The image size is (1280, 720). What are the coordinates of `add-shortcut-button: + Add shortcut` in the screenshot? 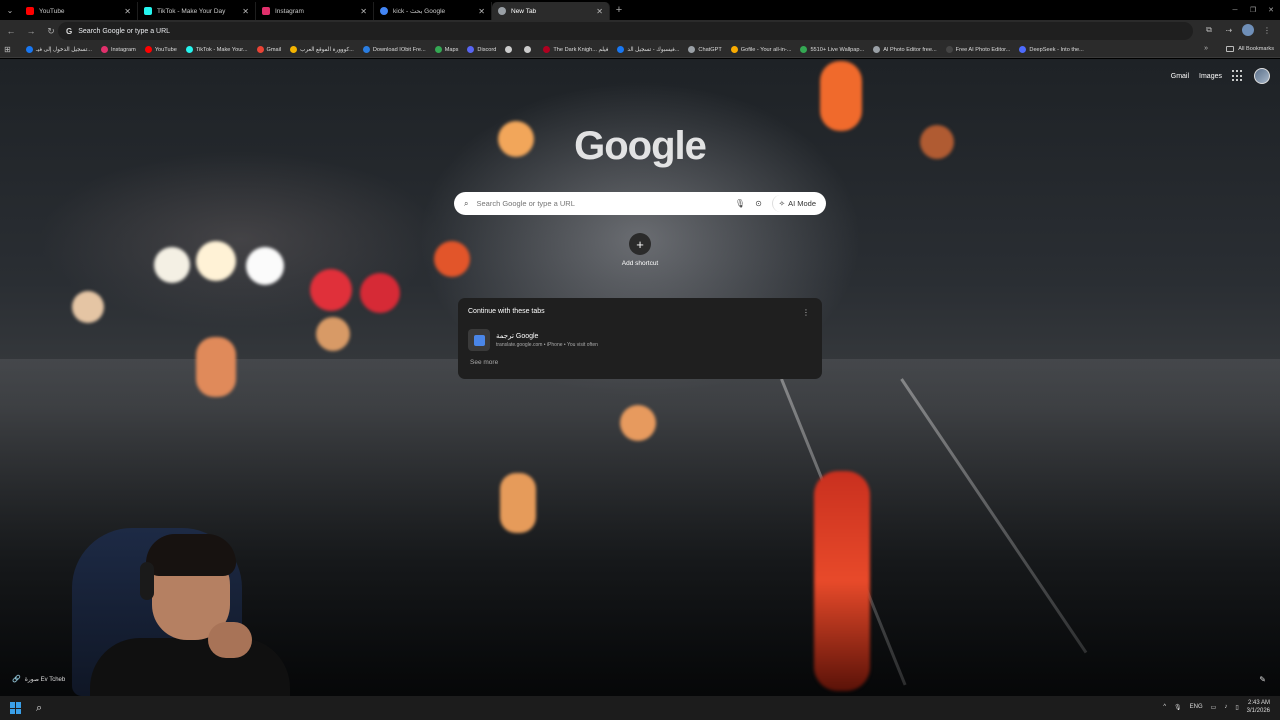 It's located at (640, 250).